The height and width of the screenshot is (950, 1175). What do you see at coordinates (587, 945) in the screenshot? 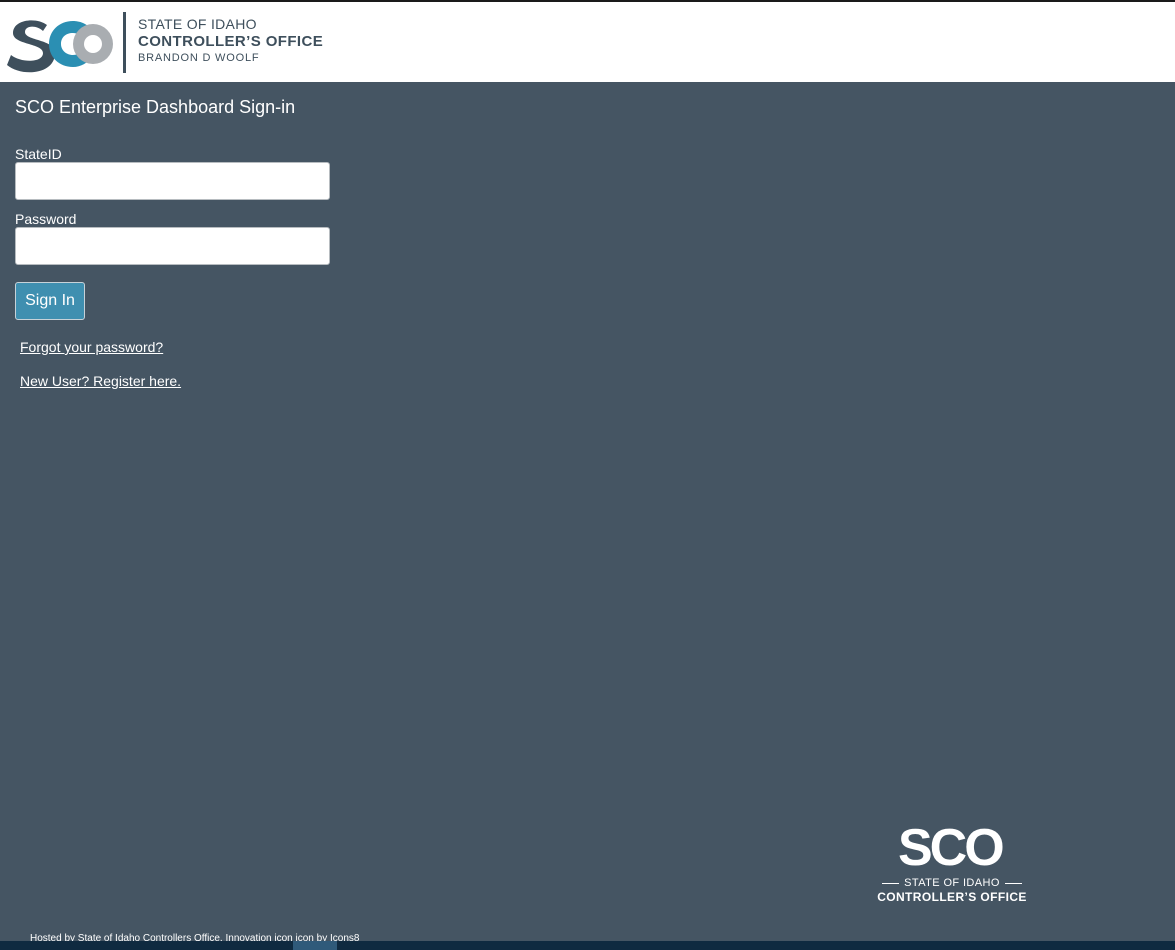
I see `os-taskbar` at bounding box center [587, 945].